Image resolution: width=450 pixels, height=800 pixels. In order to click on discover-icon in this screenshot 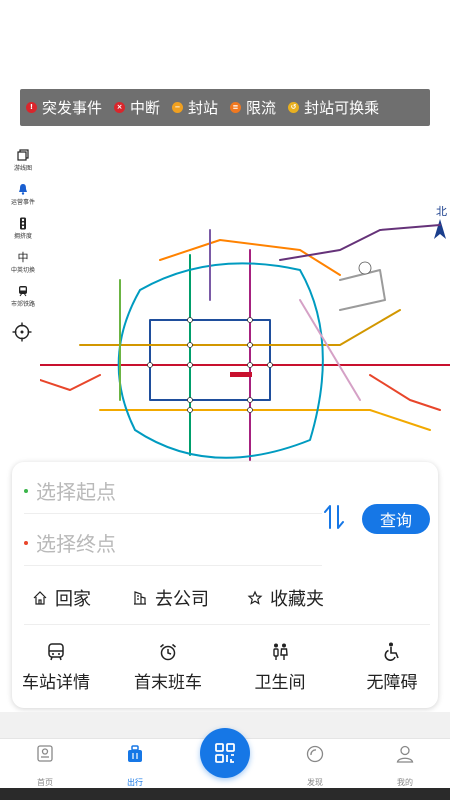, I will do `click(315, 754)`.